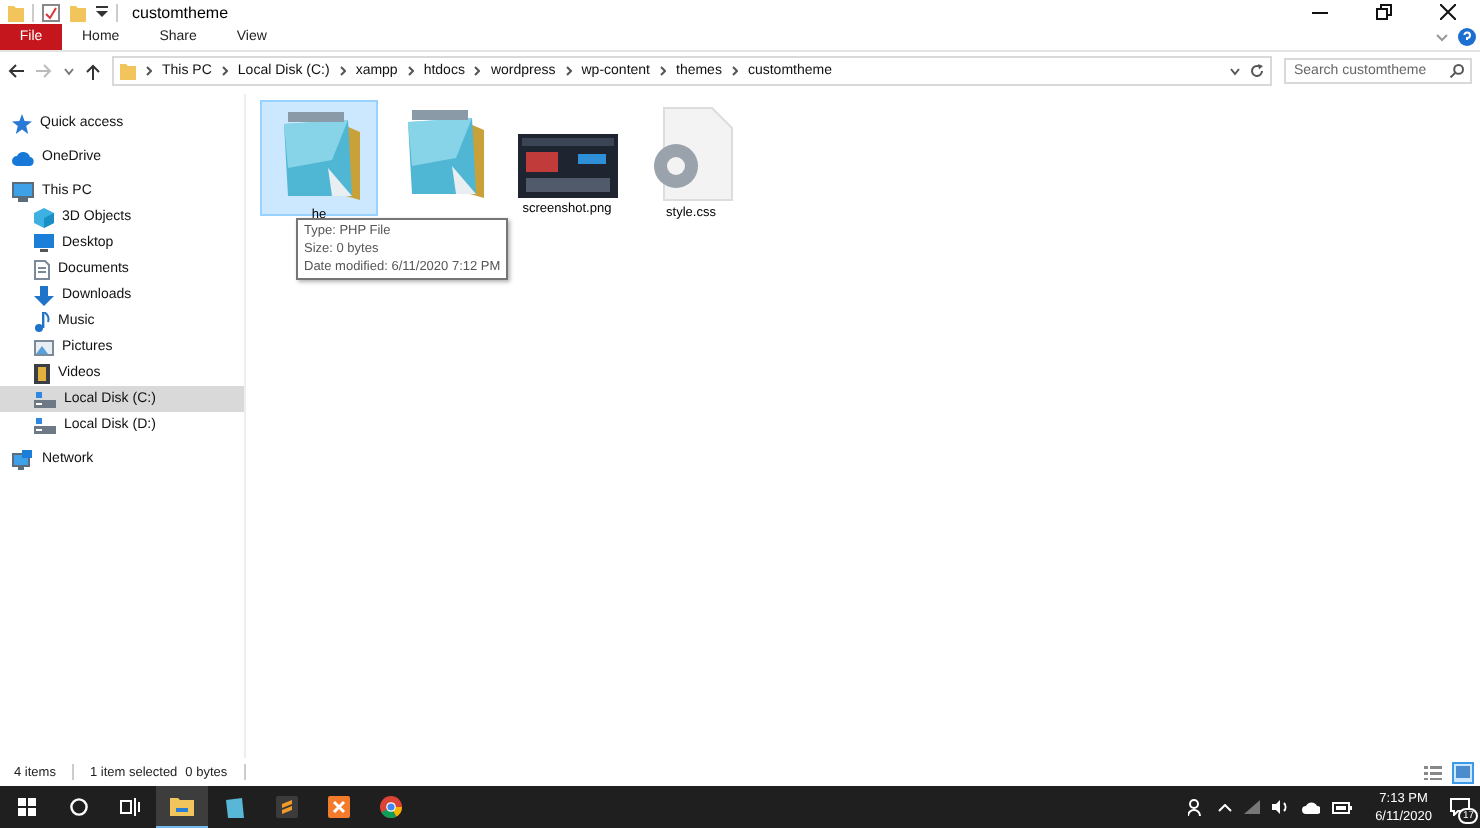 The image size is (1480, 828). I want to click on xampp-icon, so click(338, 807).